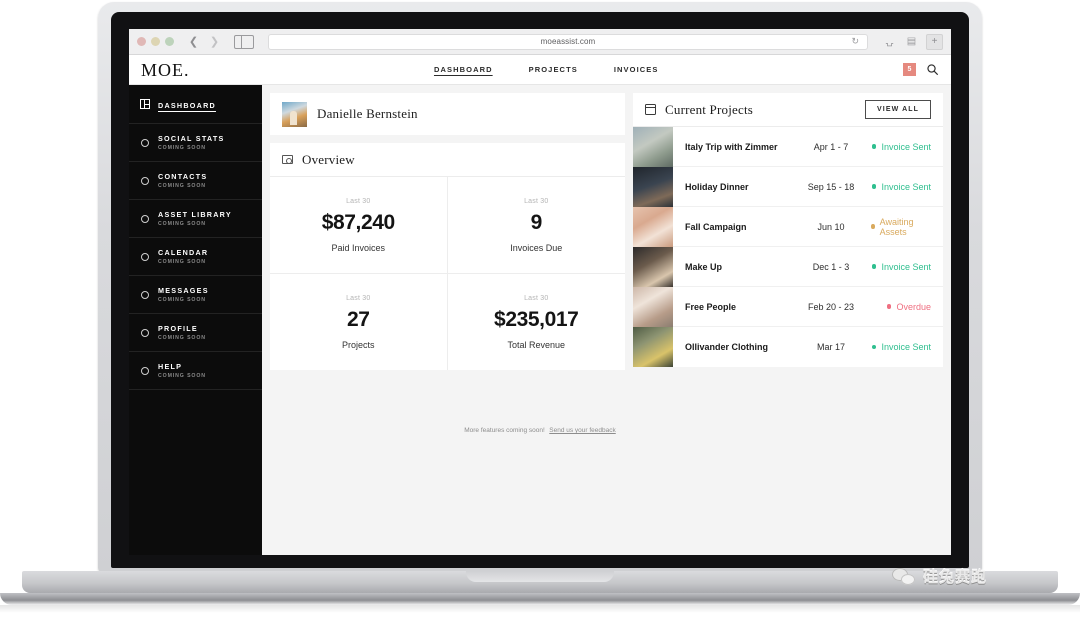 Image resolution: width=1080 pixels, height=631 pixels. What do you see at coordinates (178, 328) in the screenshot?
I see `sidebar-item-label: PROFILE` at bounding box center [178, 328].